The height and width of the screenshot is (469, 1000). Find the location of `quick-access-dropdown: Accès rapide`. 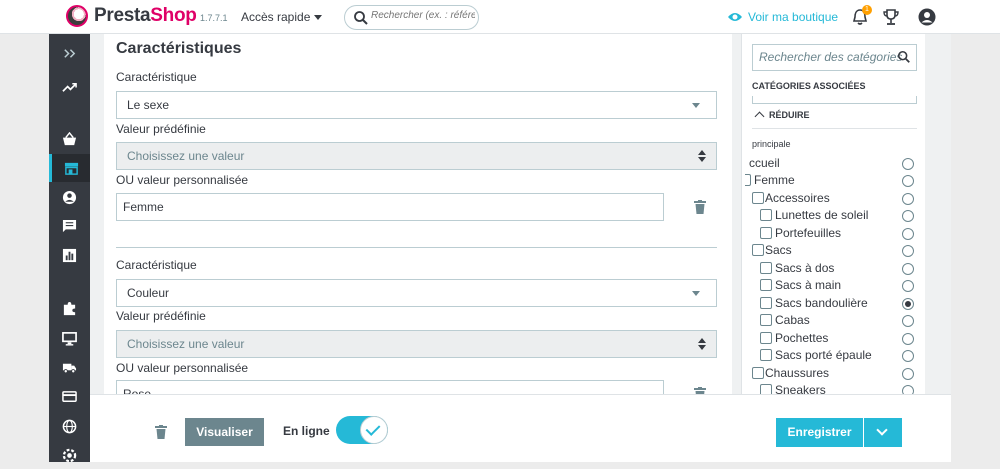

quick-access-dropdown: Accès rapide is located at coordinates (282, 17).